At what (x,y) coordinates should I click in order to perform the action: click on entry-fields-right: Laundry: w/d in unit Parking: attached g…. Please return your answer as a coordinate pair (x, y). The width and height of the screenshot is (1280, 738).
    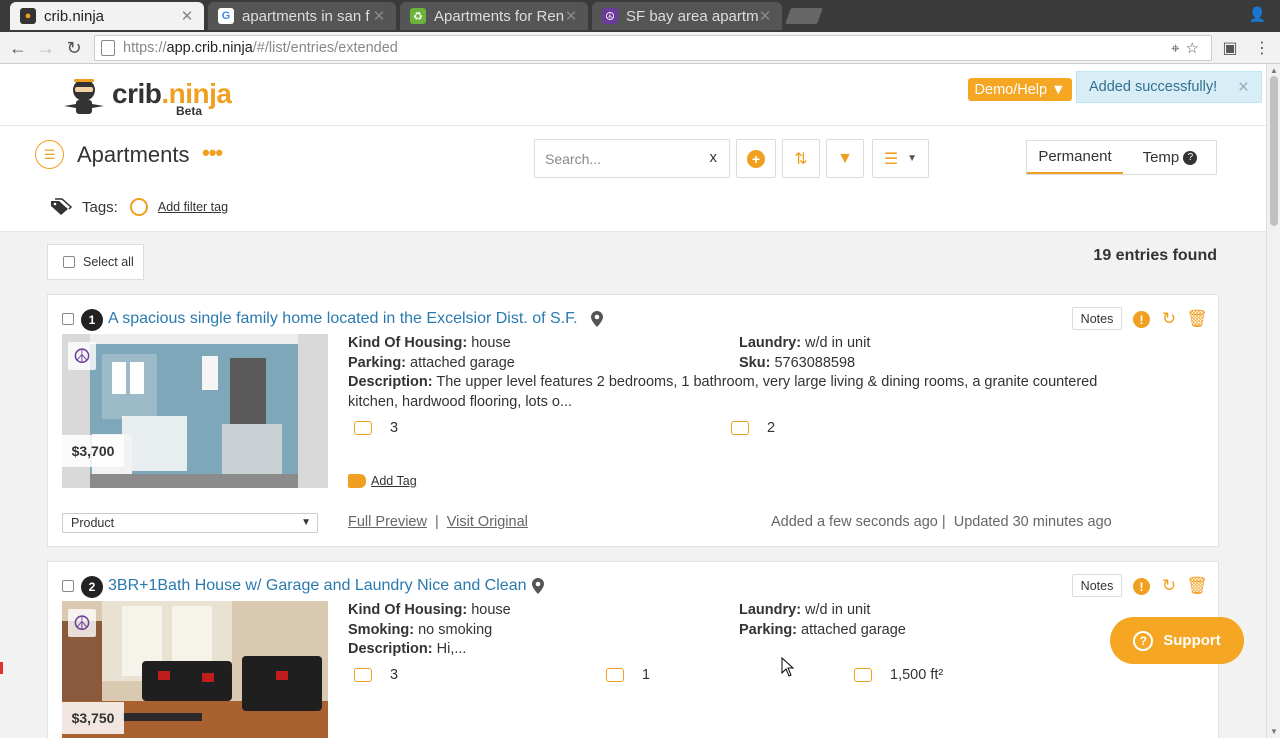
    Looking at the image, I should click on (929, 620).